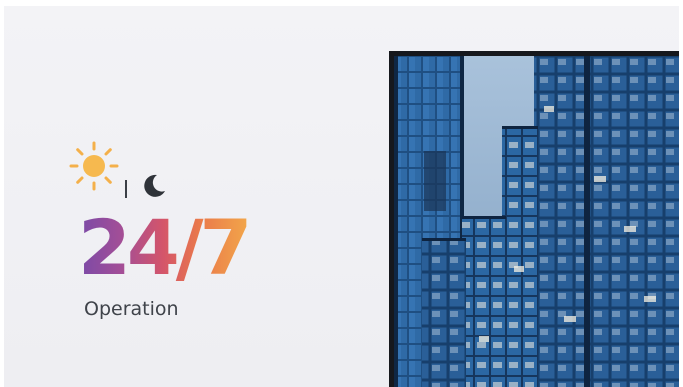 Image resolution: width=683 pixels, height=387 pixels. What do you see at coordinates (94, 166) in the screenshot?
I see `sun-icon` at bounding box center [94, 166].